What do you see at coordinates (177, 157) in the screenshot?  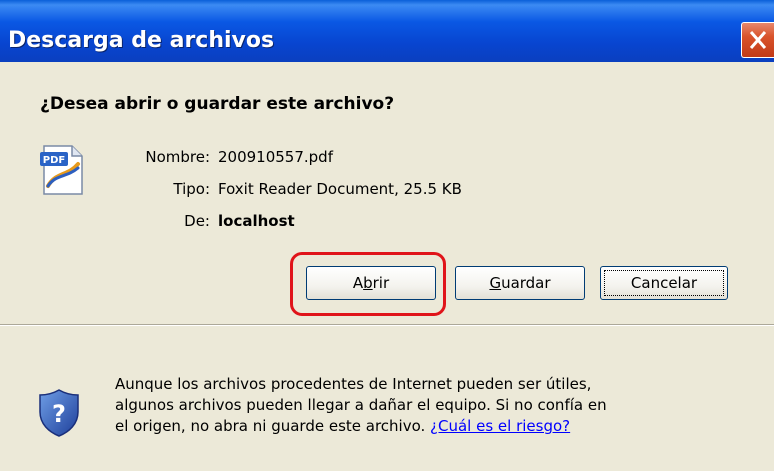 I see `file-name-label: Nombre:` at bounding box center [177, 157].